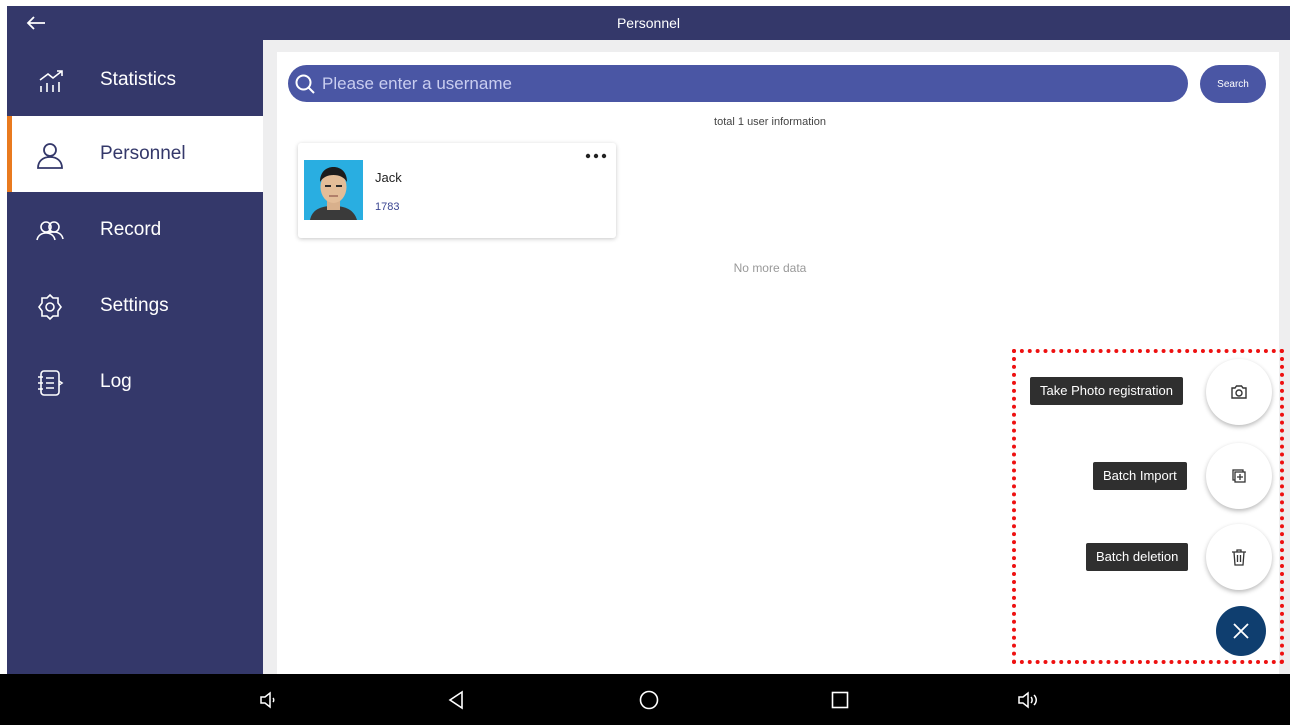 This screenshot has width=1290, height=725. I want to click on more-options-button, so click(596, 156).